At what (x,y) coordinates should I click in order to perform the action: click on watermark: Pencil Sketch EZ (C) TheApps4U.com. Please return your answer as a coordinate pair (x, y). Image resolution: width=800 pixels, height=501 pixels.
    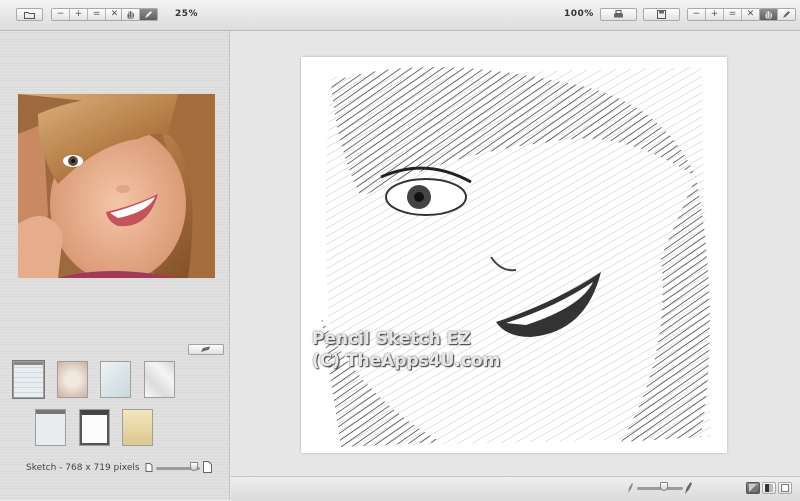
    Looking at the image, I should click on (406, 350).